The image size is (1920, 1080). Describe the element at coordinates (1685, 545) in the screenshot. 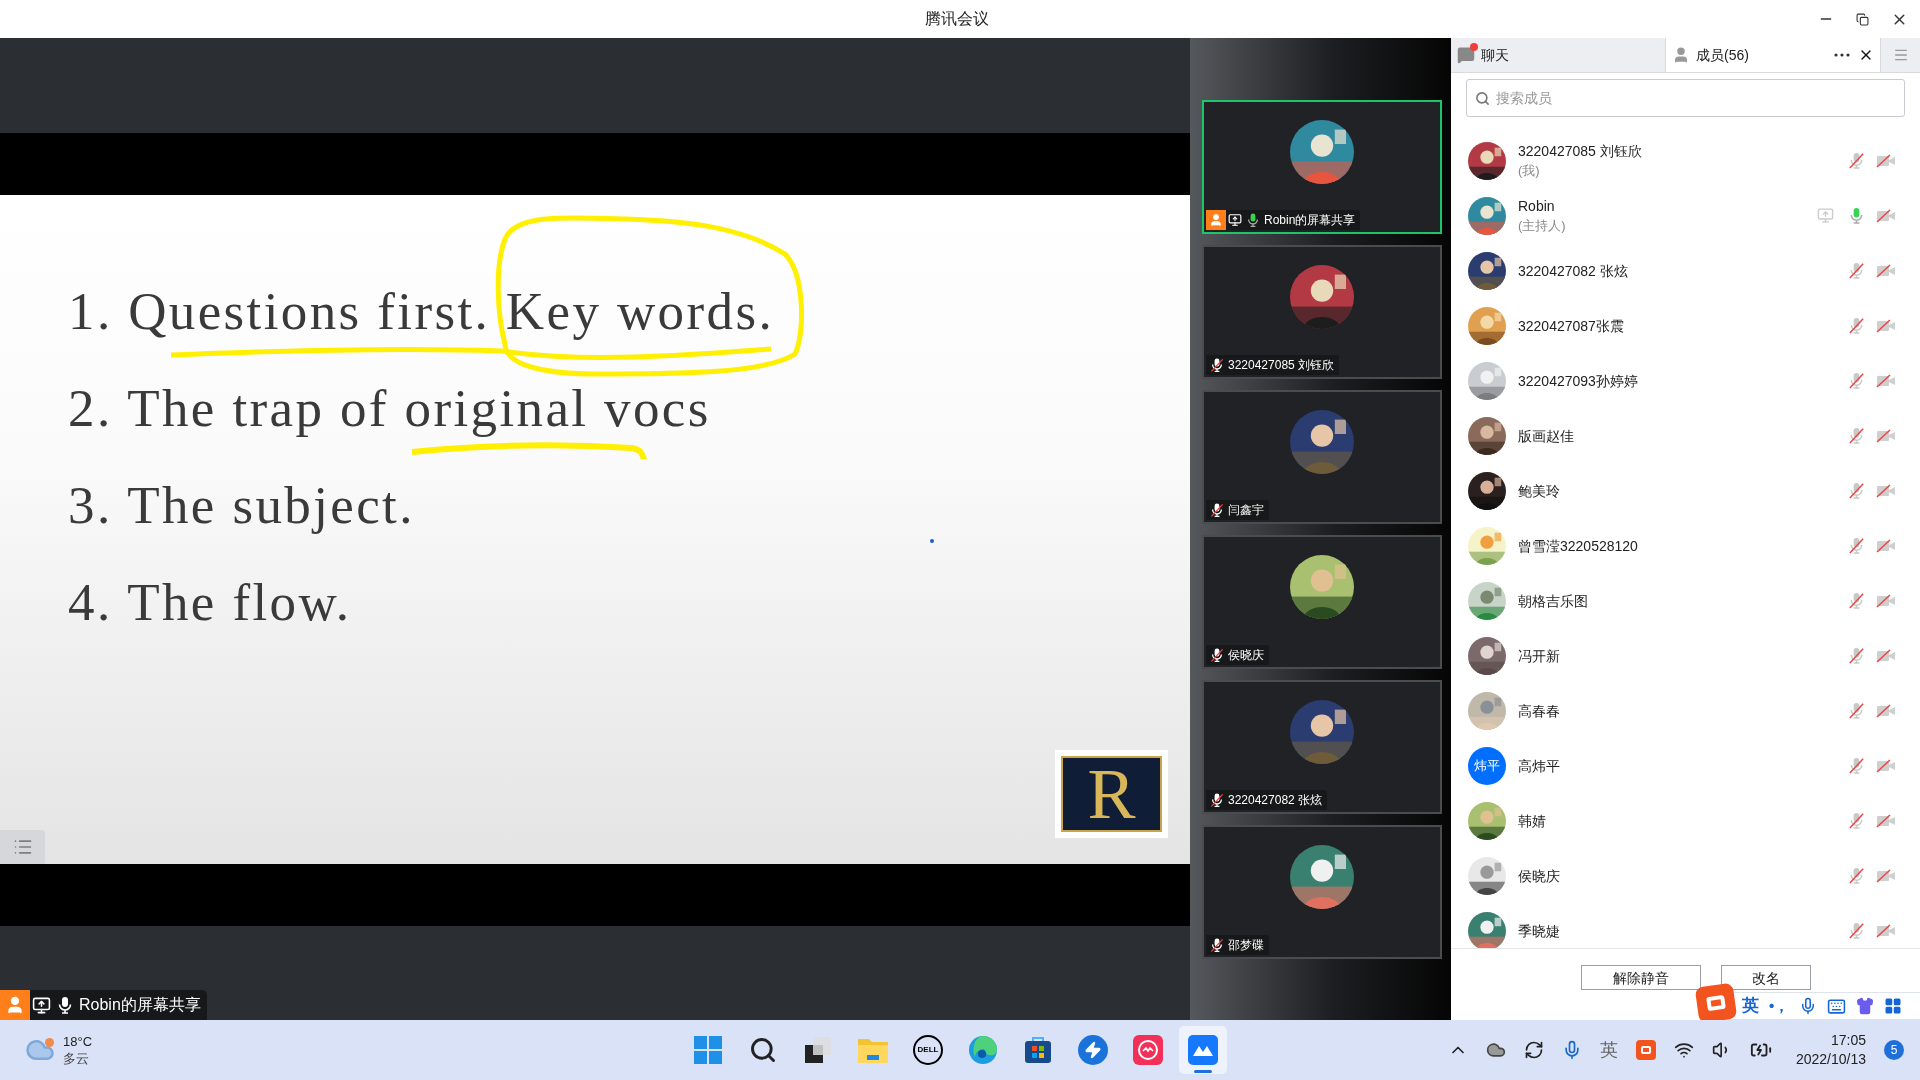

I see `member-row: 曾雪滢3220528120` at that location.